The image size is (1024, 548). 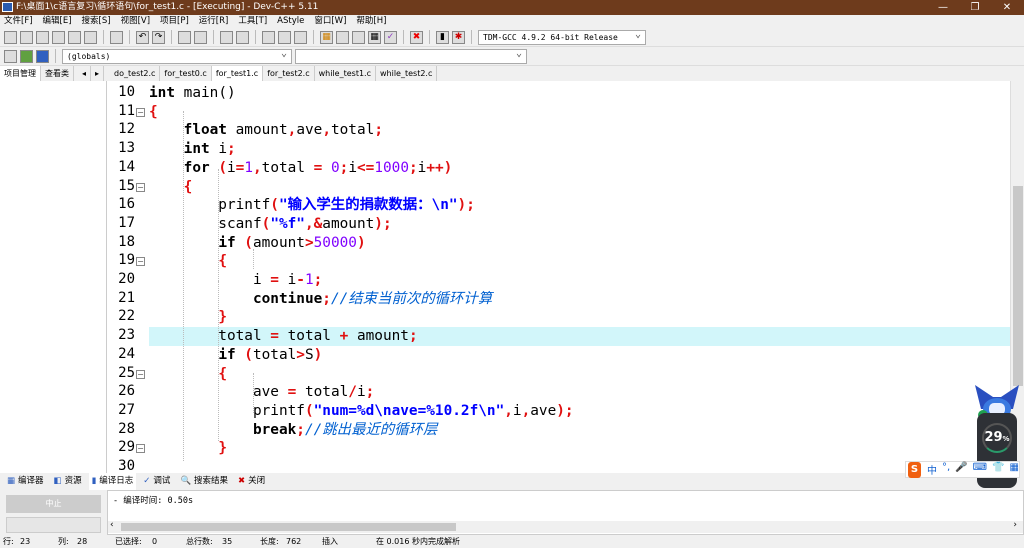 I want to click on undo-icon: ↶, so click(x=142, y=37).